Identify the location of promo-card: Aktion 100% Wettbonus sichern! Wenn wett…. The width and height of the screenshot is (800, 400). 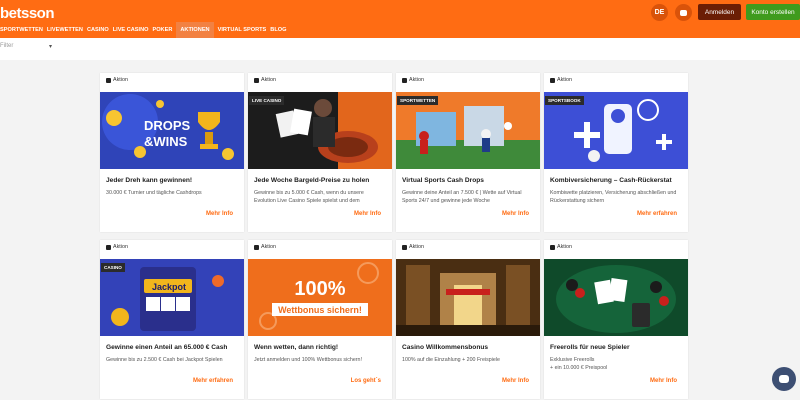
(320, 319).